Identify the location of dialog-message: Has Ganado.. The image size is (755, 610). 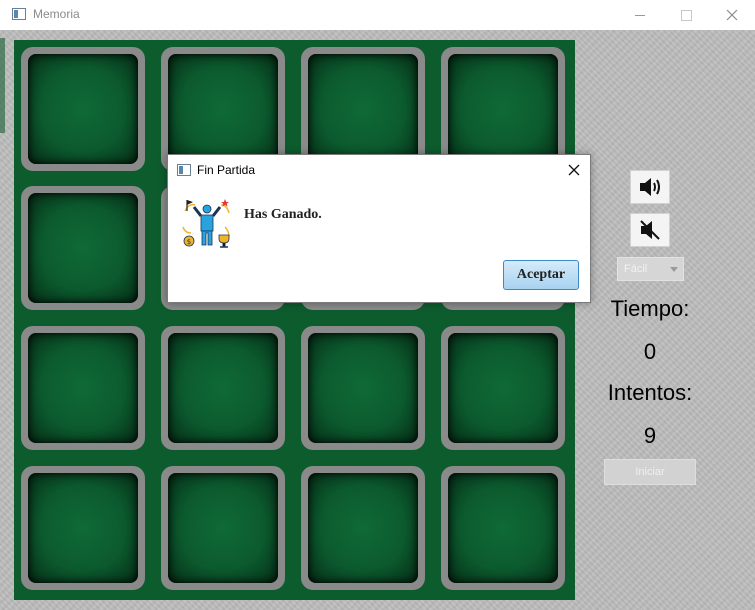
(283, 214).